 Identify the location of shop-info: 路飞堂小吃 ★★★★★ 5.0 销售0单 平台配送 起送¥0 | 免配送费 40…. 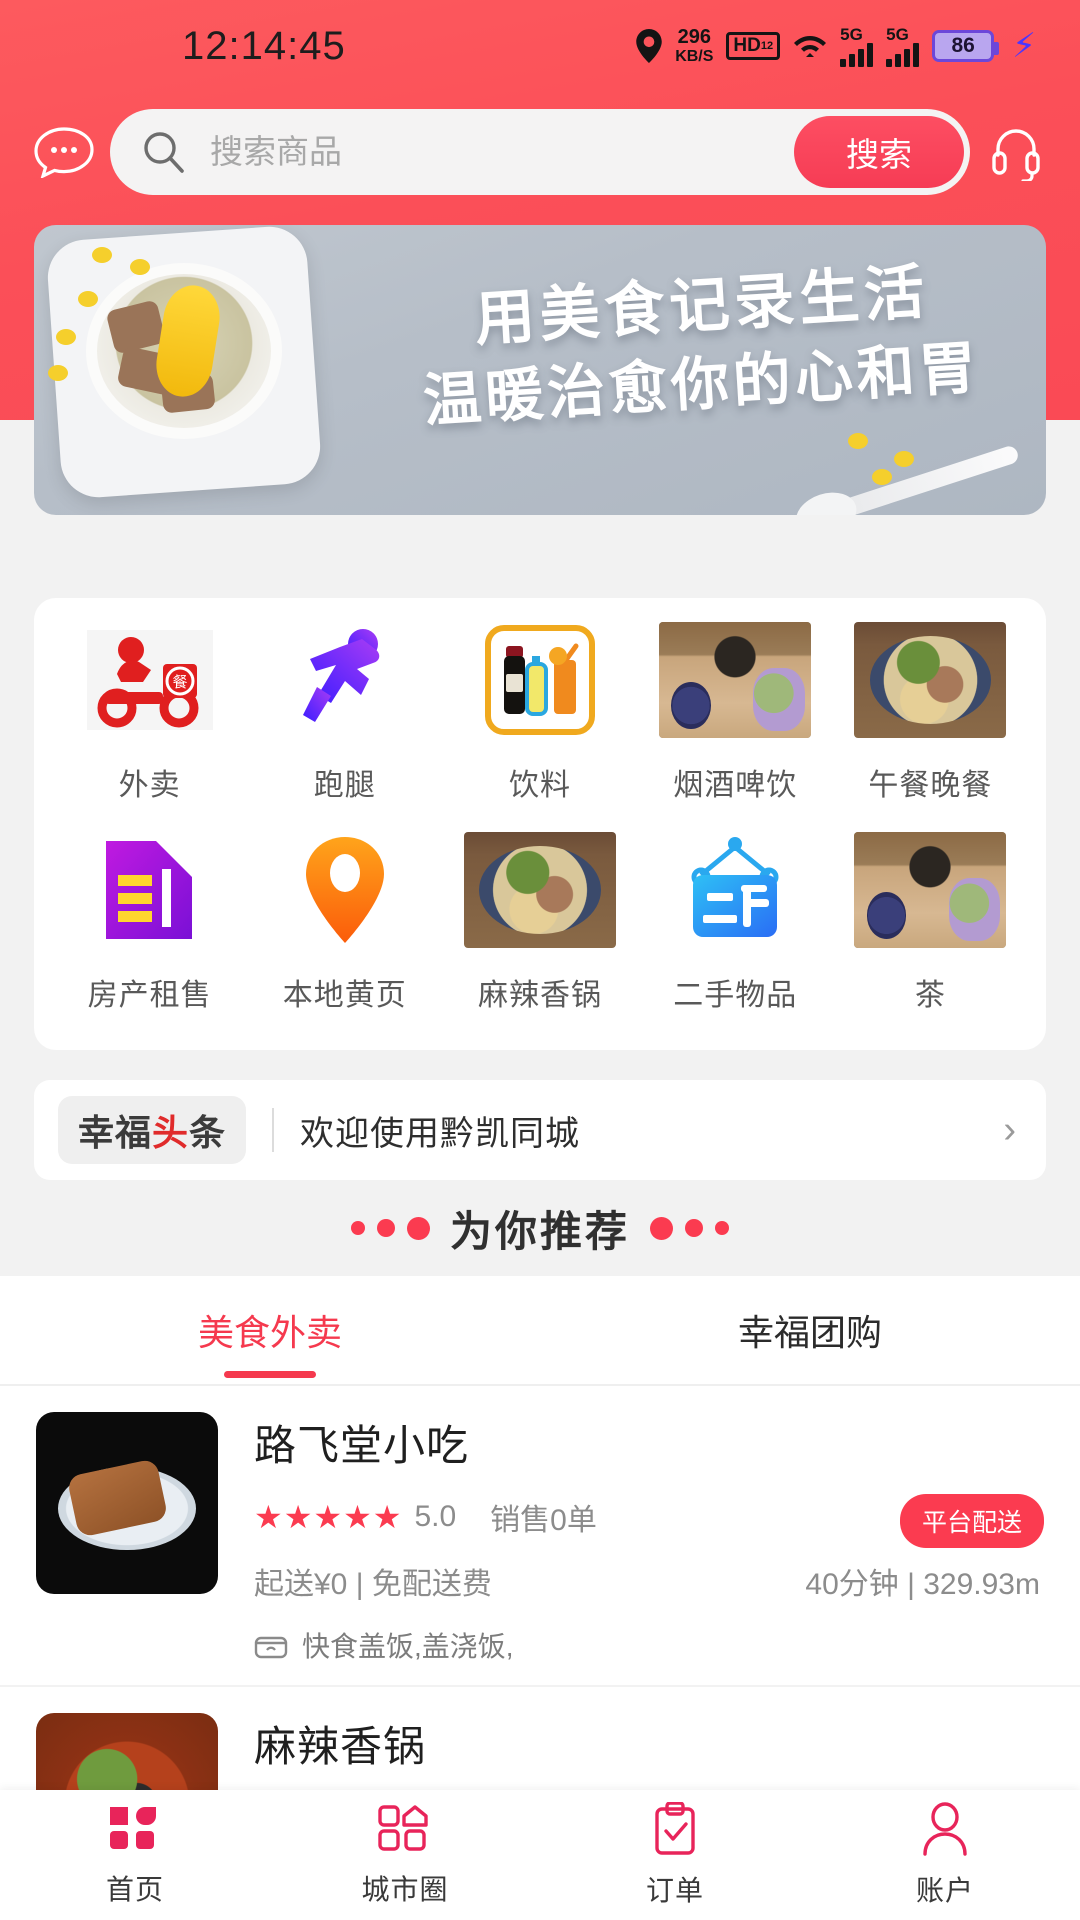
(631, 1538).